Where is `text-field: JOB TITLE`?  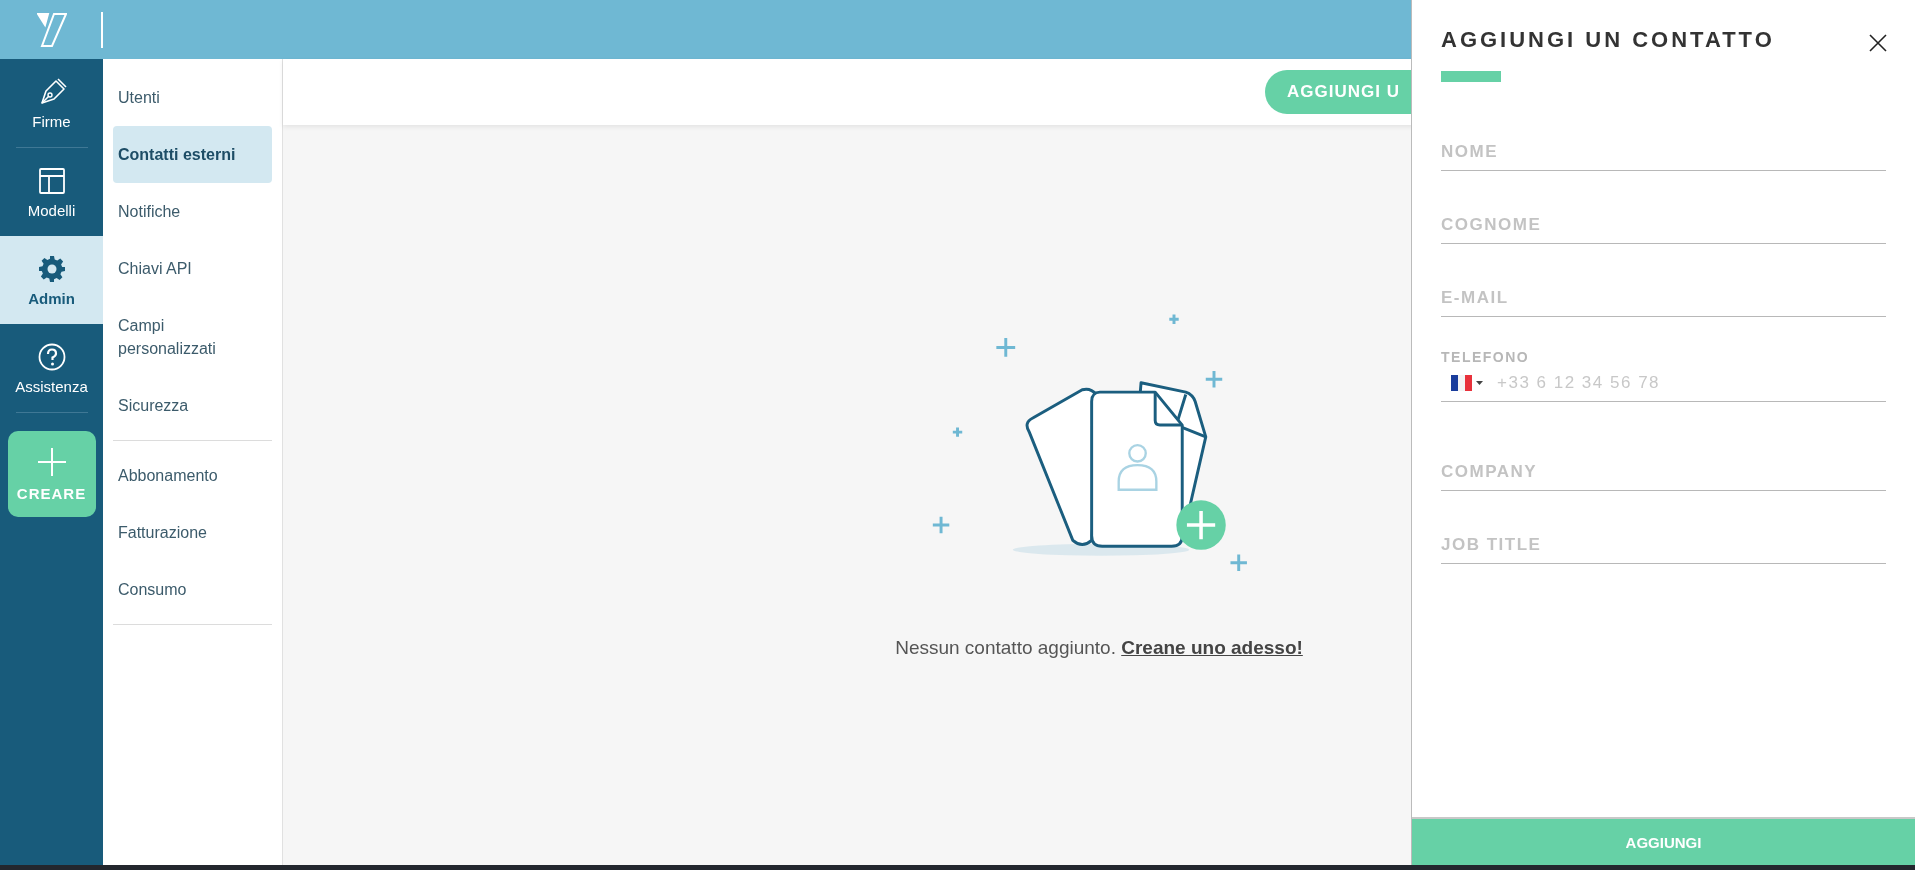 text-field: JOB TITLE is located at coordinates (1663, 545).